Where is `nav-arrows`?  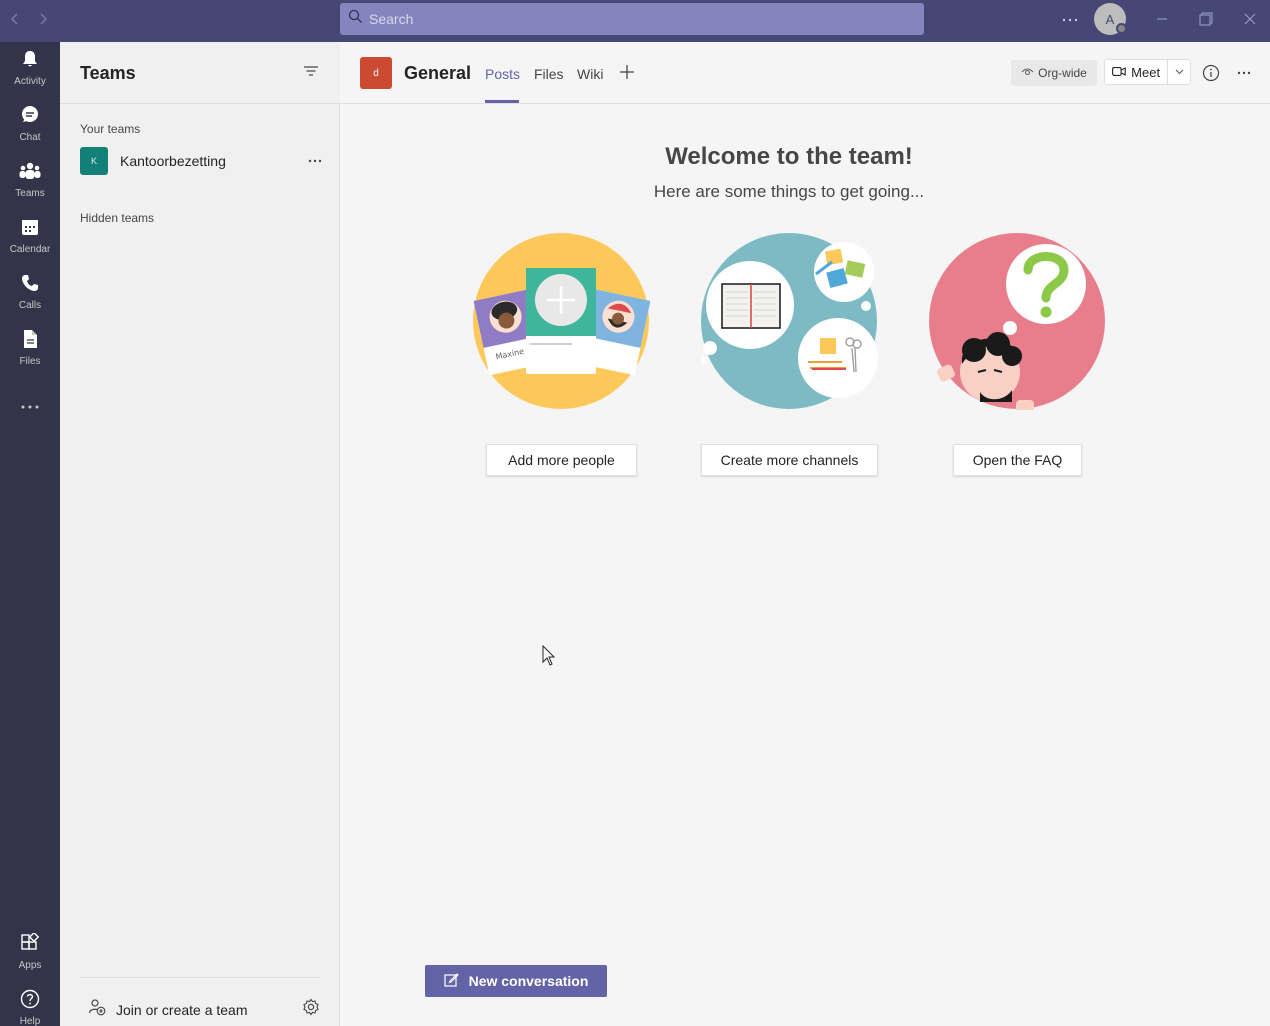
nav-arrows is located at coordinates (29, 19).